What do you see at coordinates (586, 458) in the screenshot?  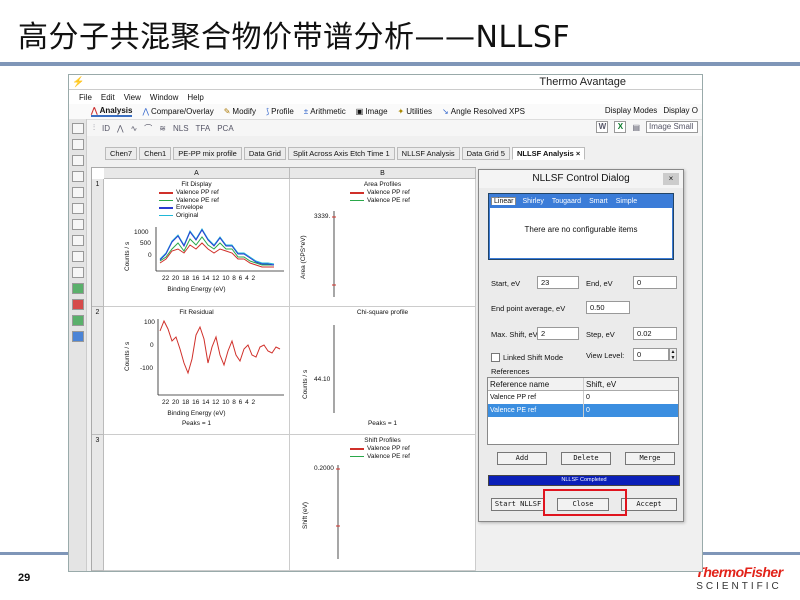 I see `delete-button: Delete` at bounding box center [586, 458].